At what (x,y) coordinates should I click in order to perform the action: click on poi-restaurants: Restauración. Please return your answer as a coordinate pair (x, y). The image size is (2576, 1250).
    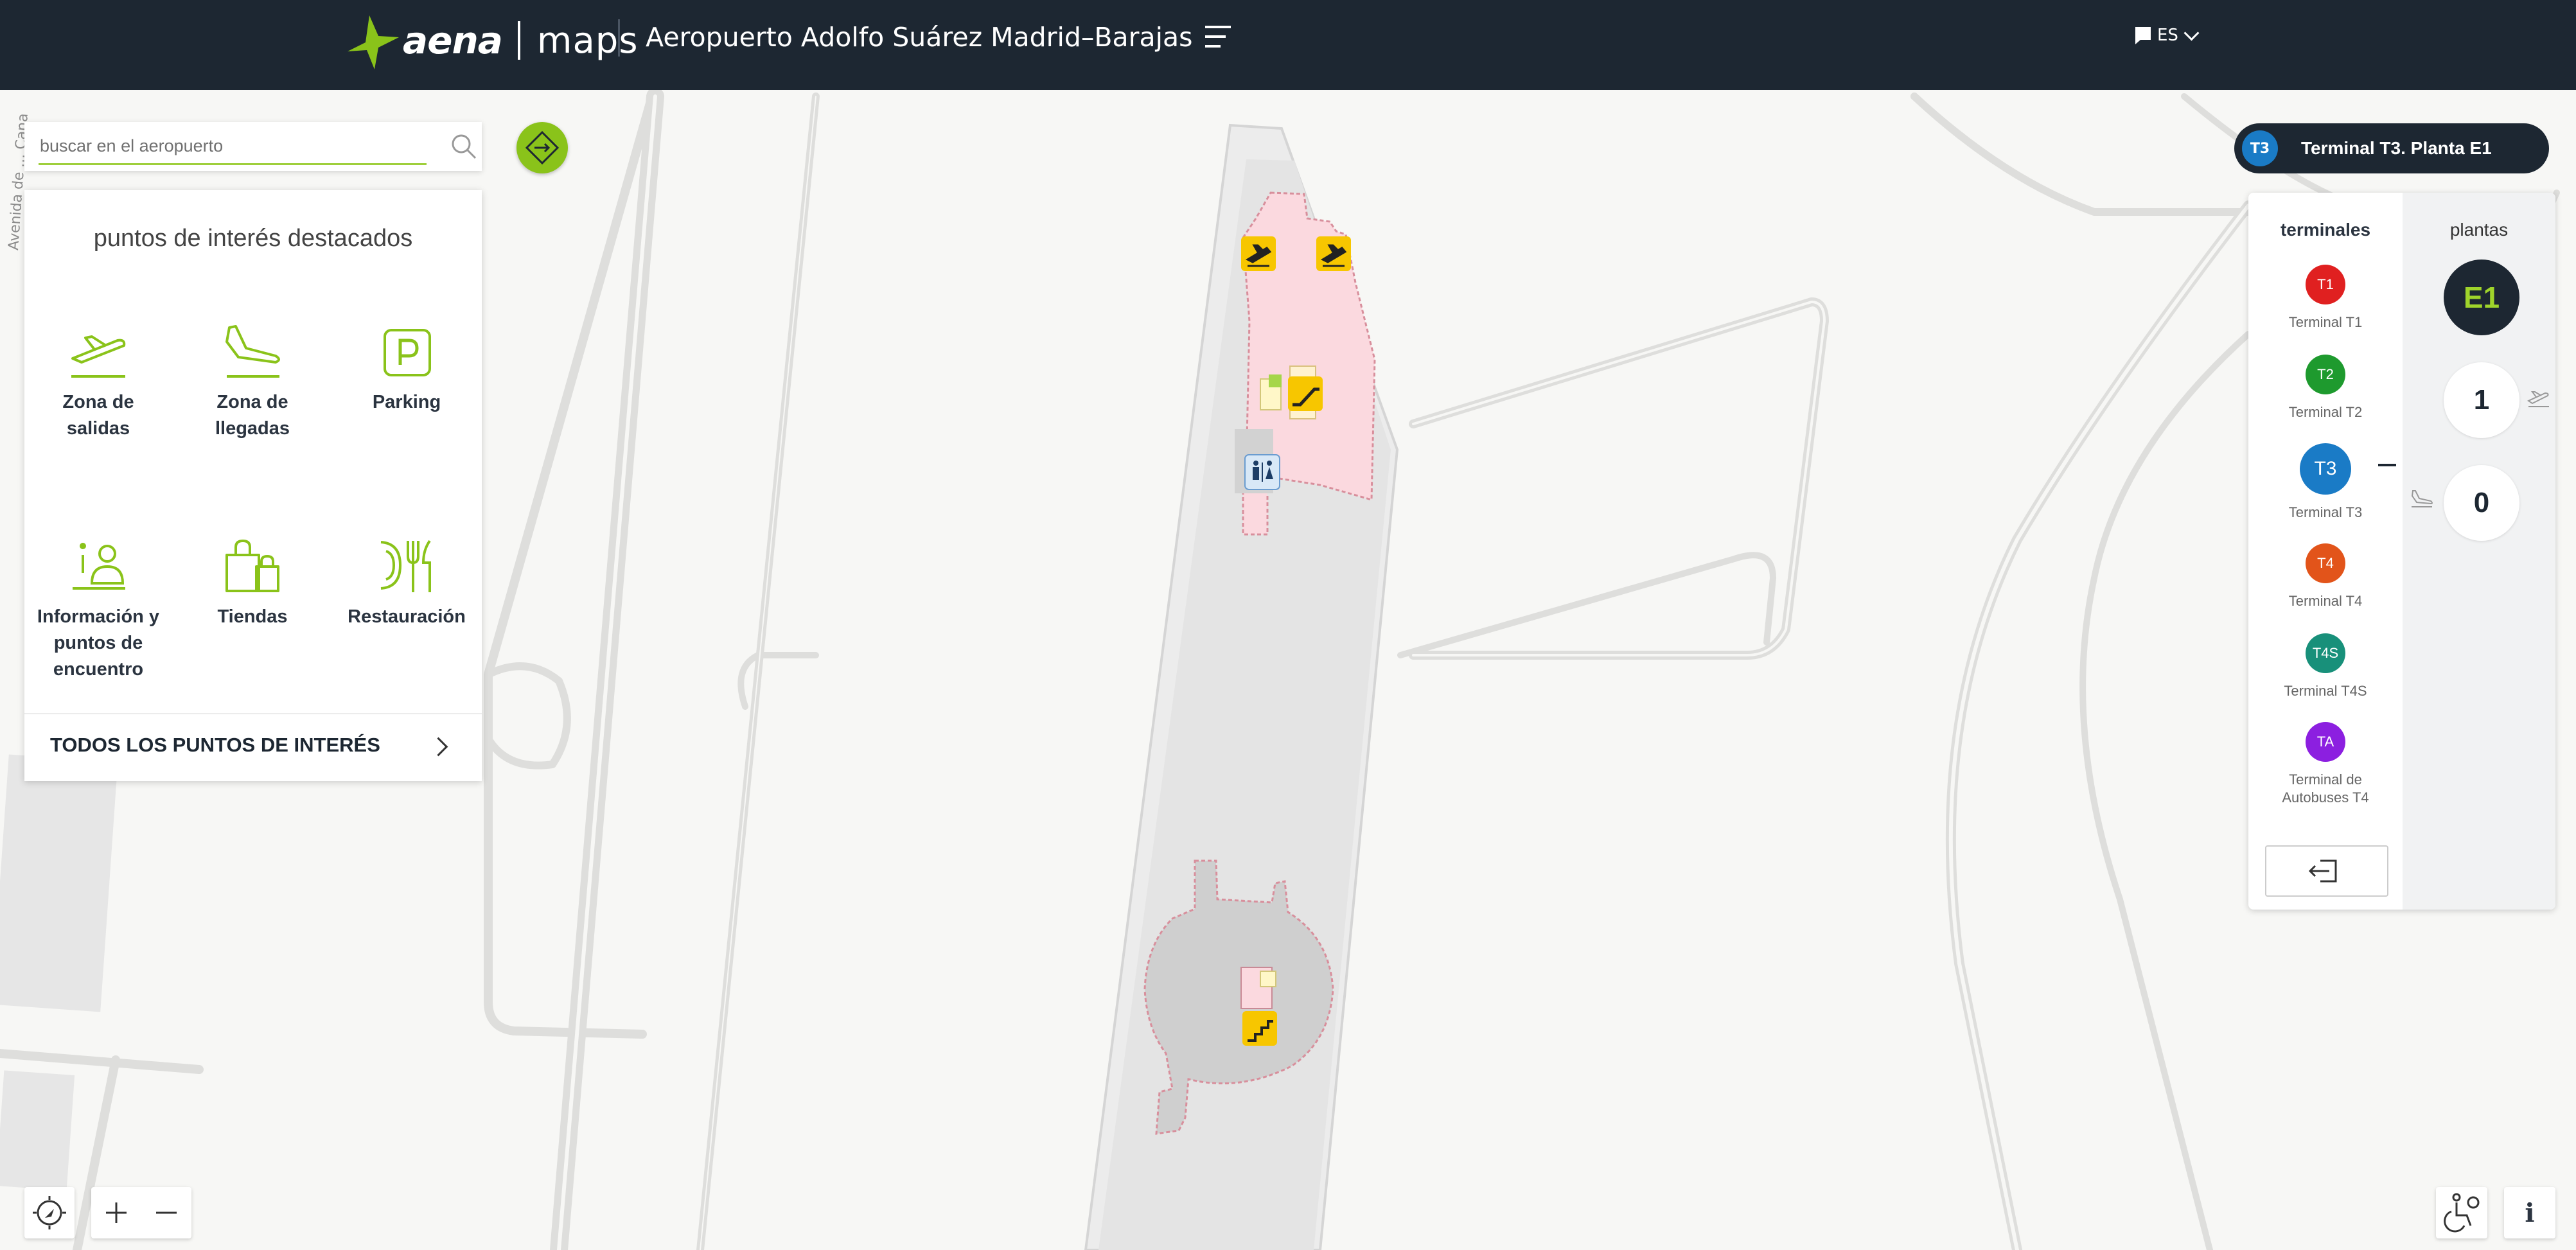
    Looking at the image, I should click on (407, 583).